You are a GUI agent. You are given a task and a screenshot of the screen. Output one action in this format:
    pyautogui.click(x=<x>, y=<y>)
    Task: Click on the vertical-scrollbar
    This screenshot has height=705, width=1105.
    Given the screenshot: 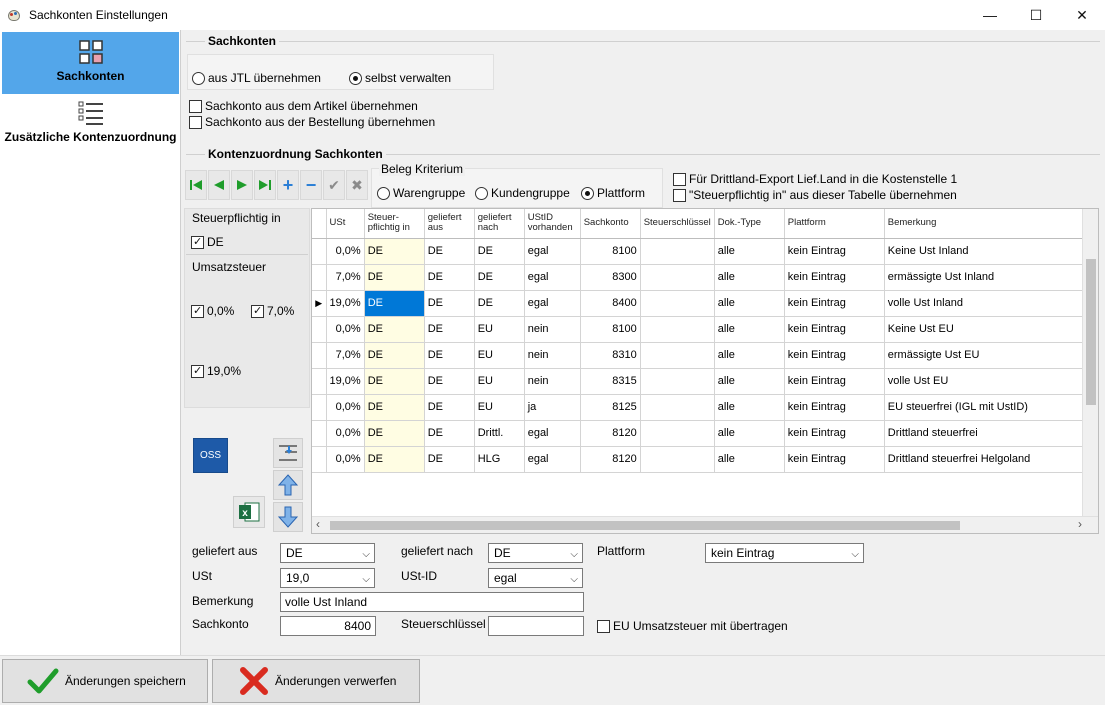 What is the action you would take?
    pyautogui.click(x=1090, y=363)
    